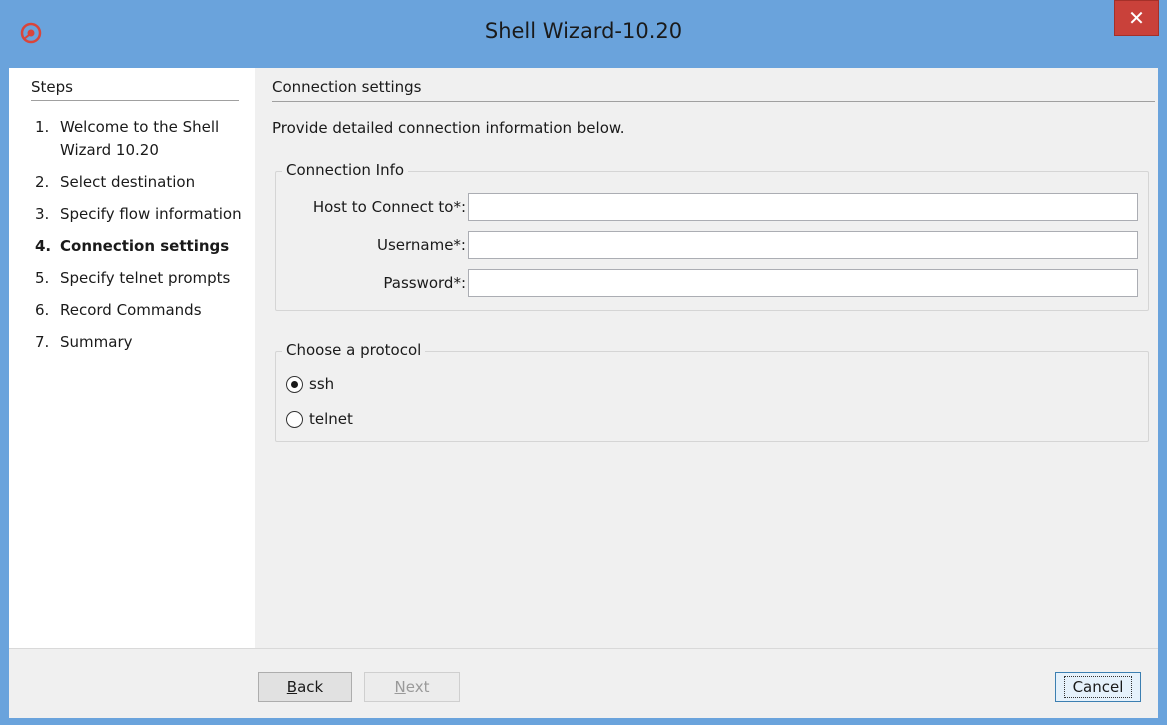  Describe the element at coordinates (803, 283) in the screenshot. I see `password-input` at that location.